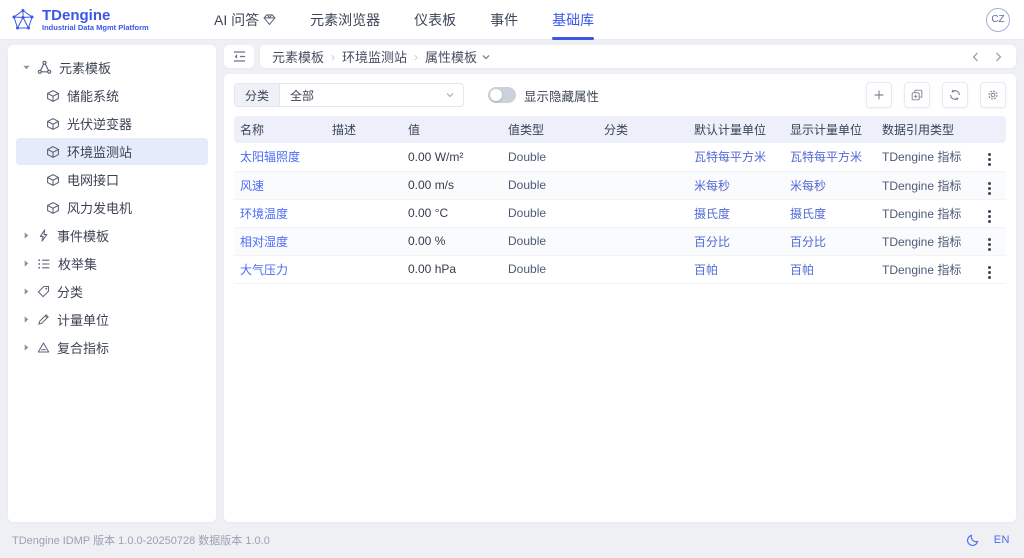 This screenshot has width=1024, height=558. What do you see at coordinates (736, 185) in the screenshot?
I see `cell-default_unit: 米每秒` at bounding box center [736, 185].